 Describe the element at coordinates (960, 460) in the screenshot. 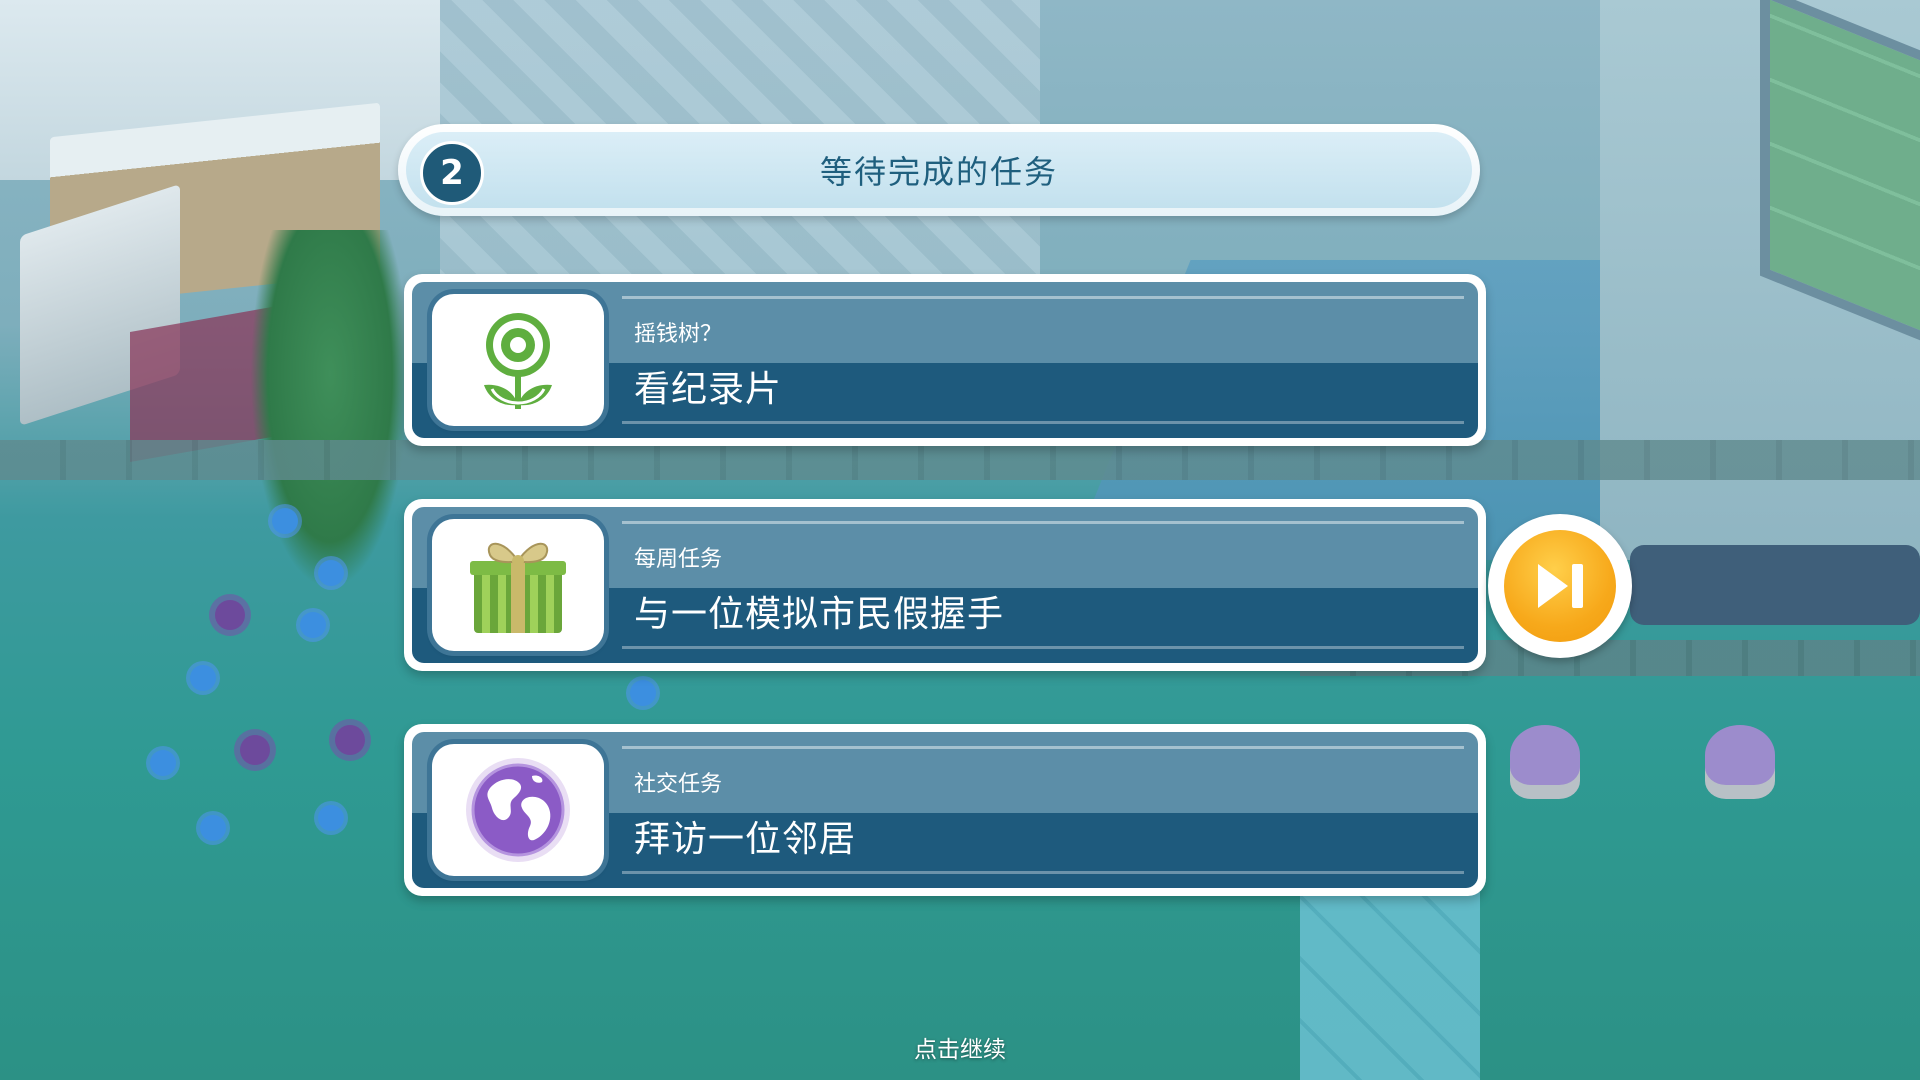

I see `garden-fence` at that location.